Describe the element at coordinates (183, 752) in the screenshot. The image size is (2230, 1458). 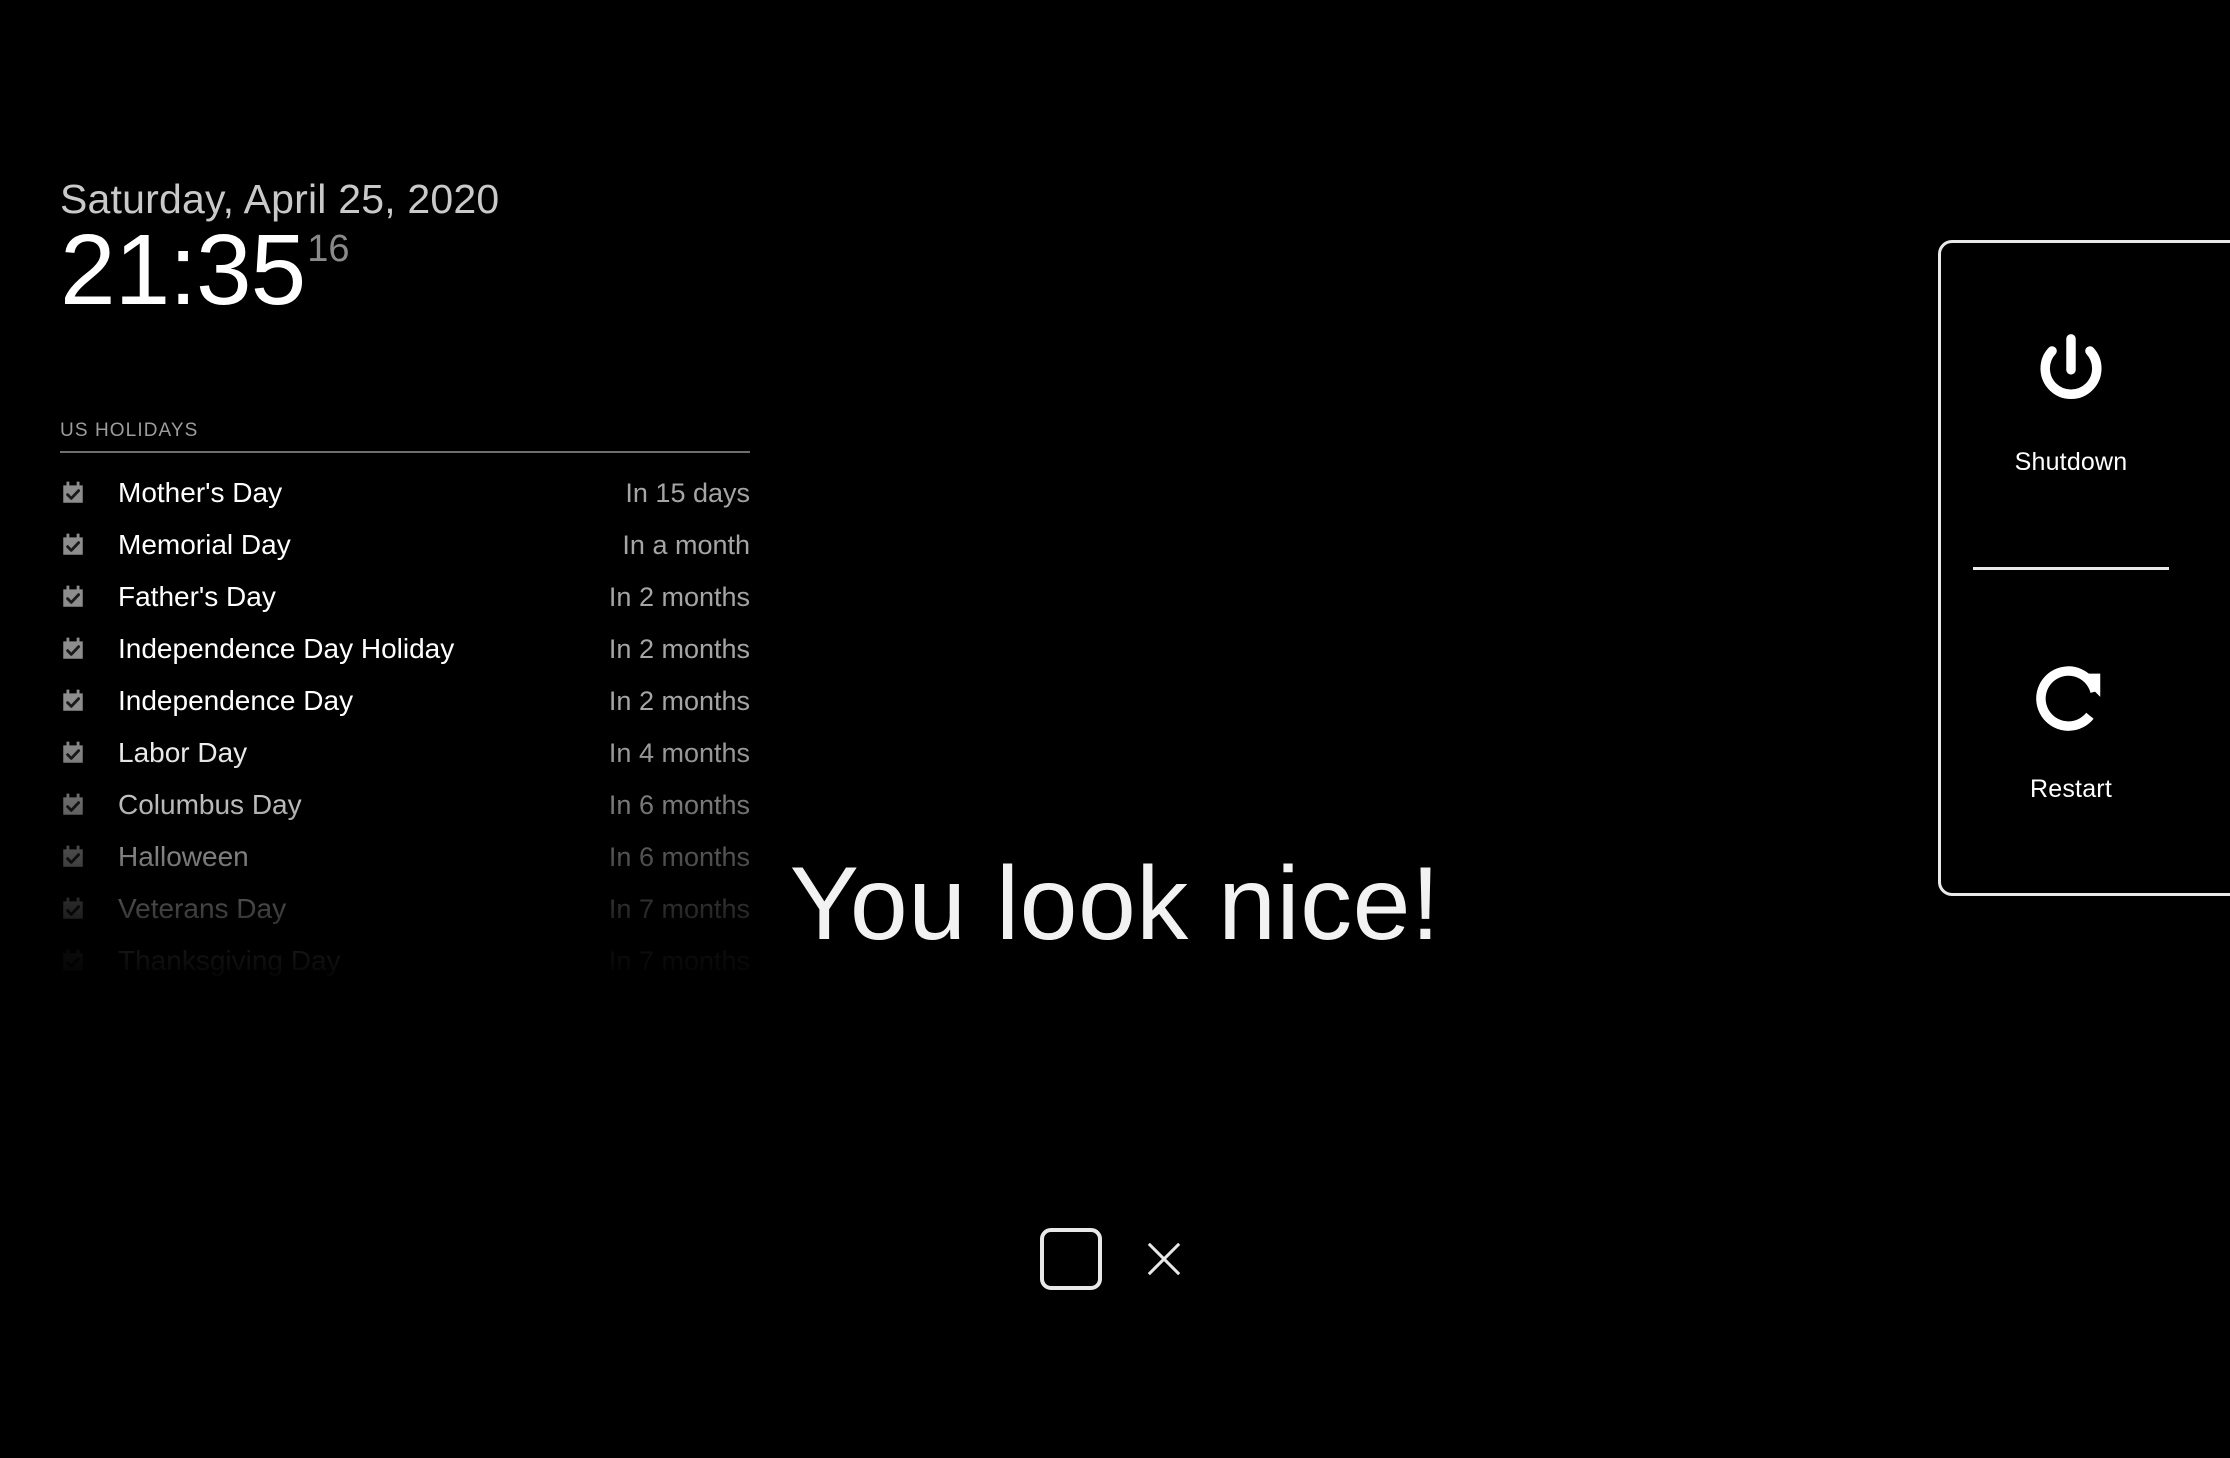
I see `holiday-name: Labor Day` at that location.